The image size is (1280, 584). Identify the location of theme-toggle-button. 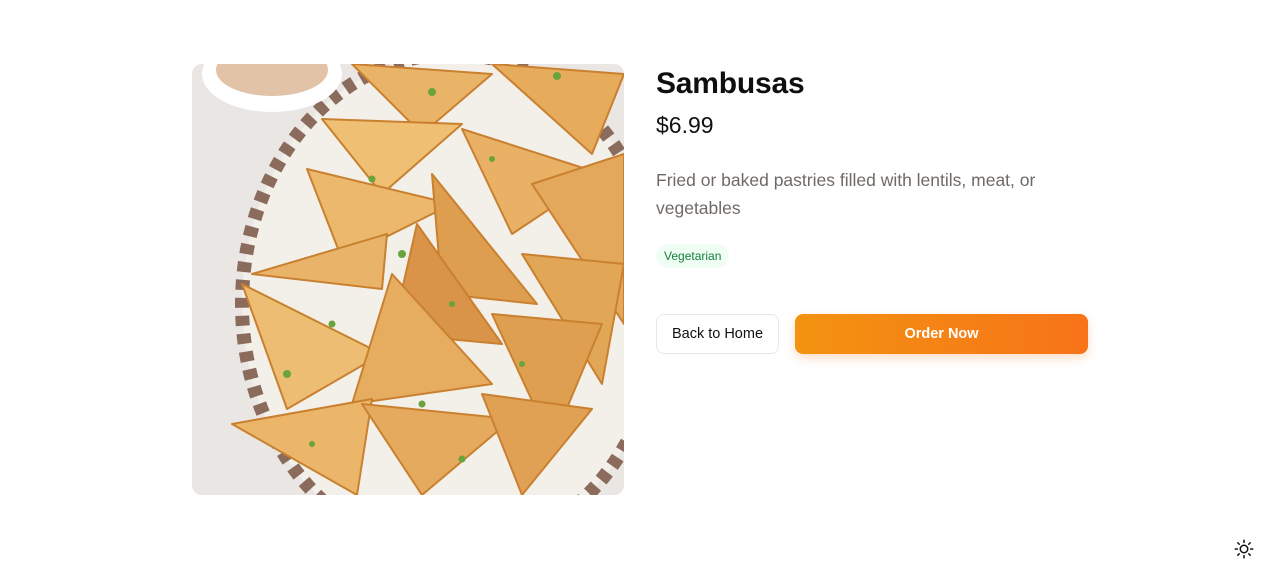
(1244, 549).